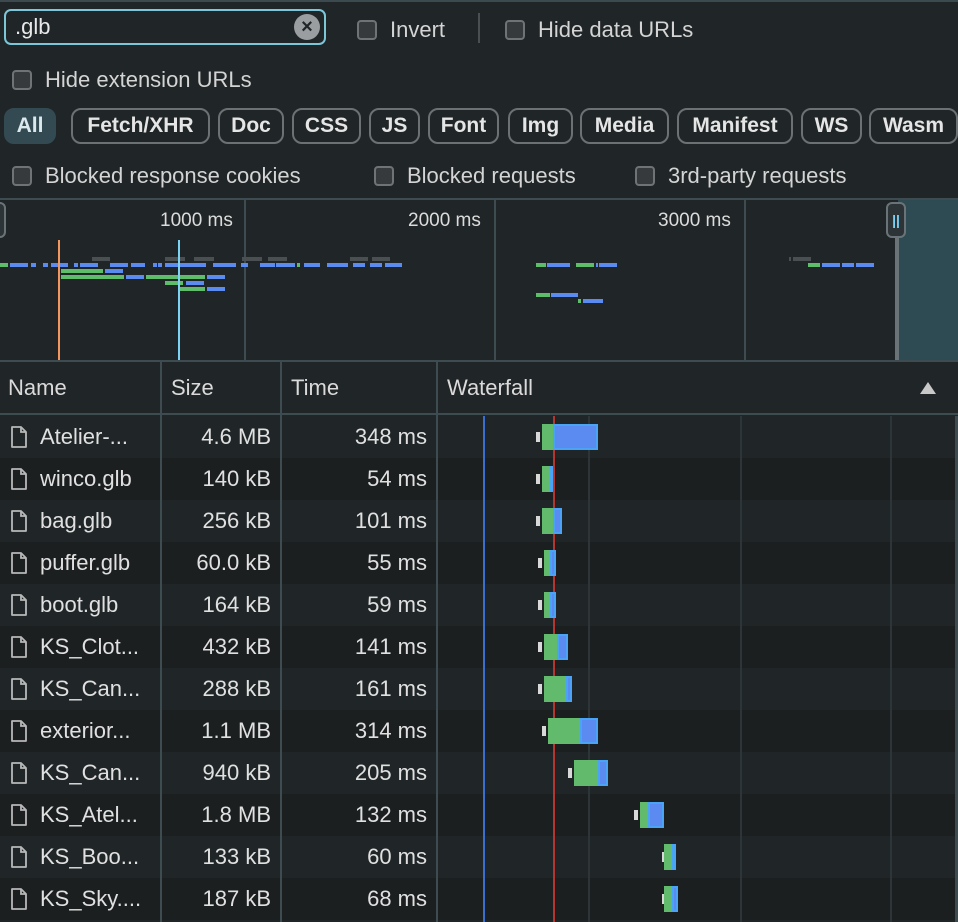 The width and height of the screenshot is (958, 922). Describe the element at coordinates (479, 605) in the screenshot. I see `table-row: boot.glb 164 kB 59 ms` at that location.